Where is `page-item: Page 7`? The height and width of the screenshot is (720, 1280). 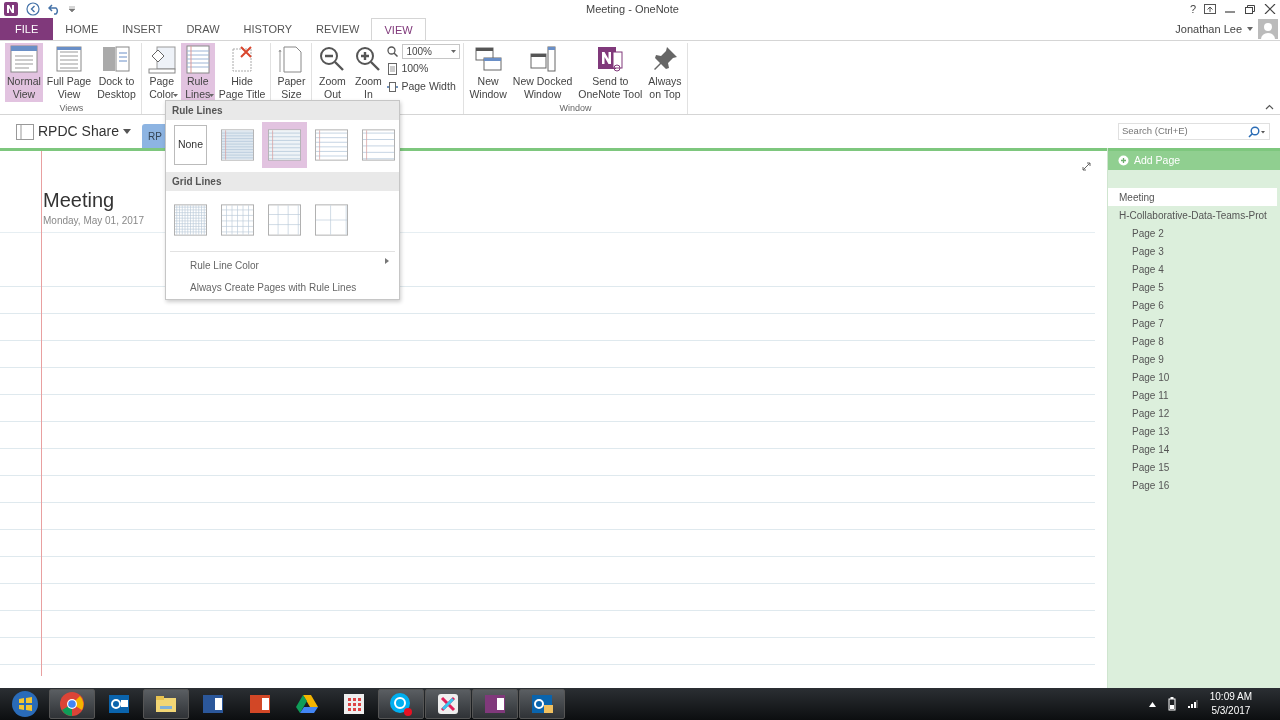
page-item: Page 7 is located at coordinates (1194, 323).